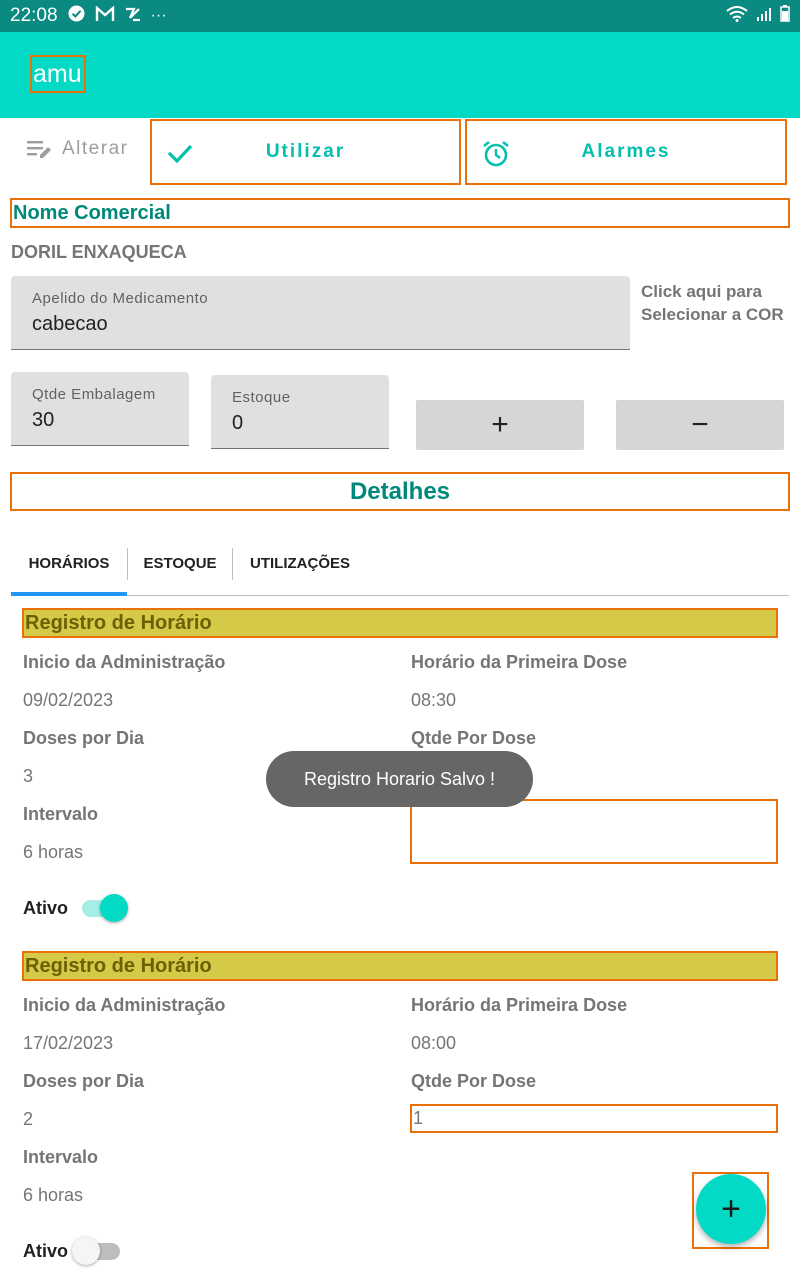 The width and height of the screenshot is (800, 1280). Describe the element at coordinates (400, 213) in the screenshot. I see `nome-comercial-title: Nome Comercial` at that location.